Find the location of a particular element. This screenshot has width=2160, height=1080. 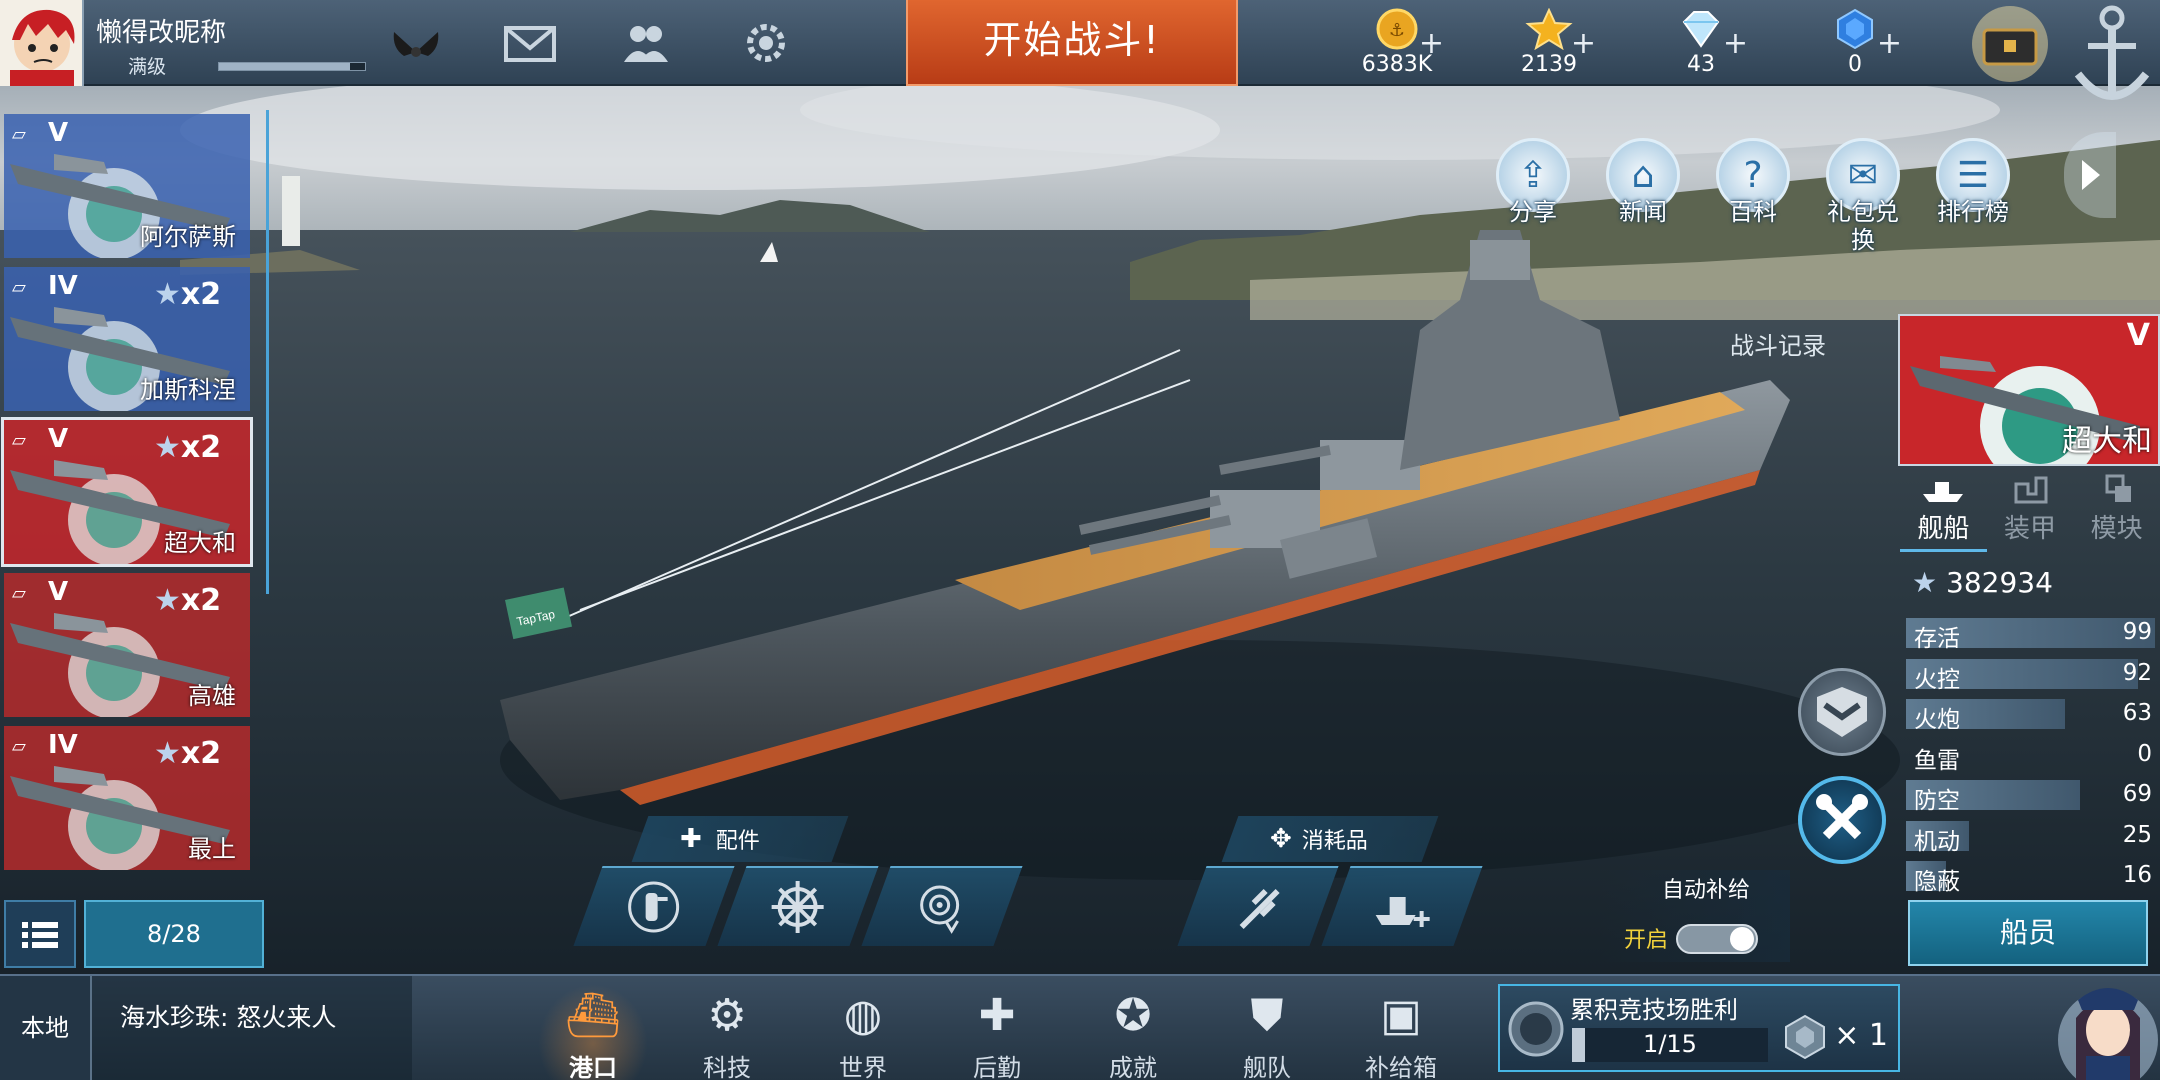

nav-tech: ⚙ 科技 is located at coordinates (727, 1032).